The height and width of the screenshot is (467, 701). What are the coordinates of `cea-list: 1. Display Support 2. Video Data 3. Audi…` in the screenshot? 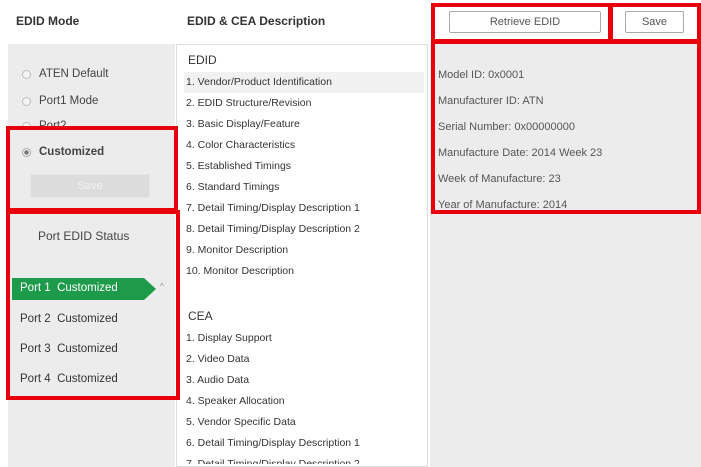 It's located at (273, 396).